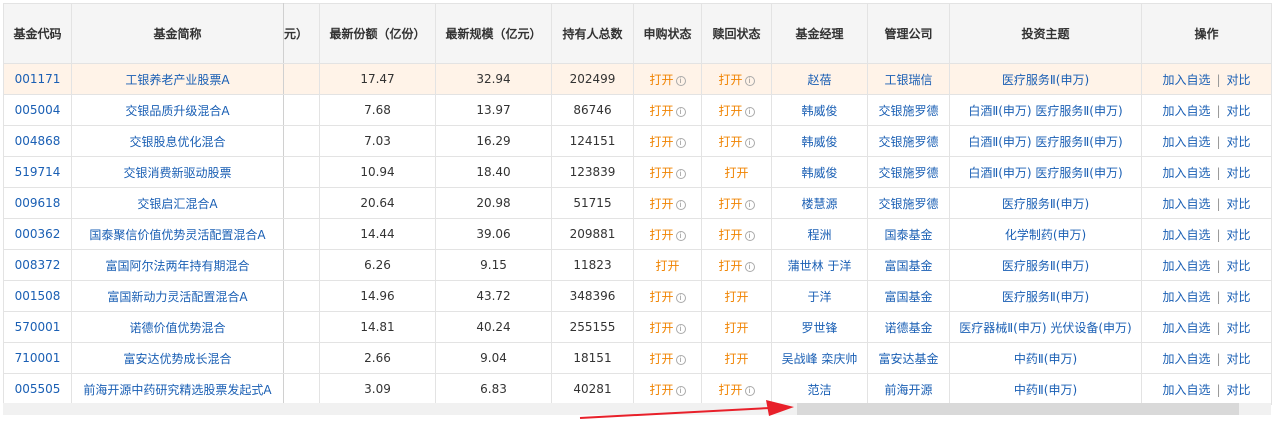  I want to click on fund-code-link: 001171, so click(37, 79).